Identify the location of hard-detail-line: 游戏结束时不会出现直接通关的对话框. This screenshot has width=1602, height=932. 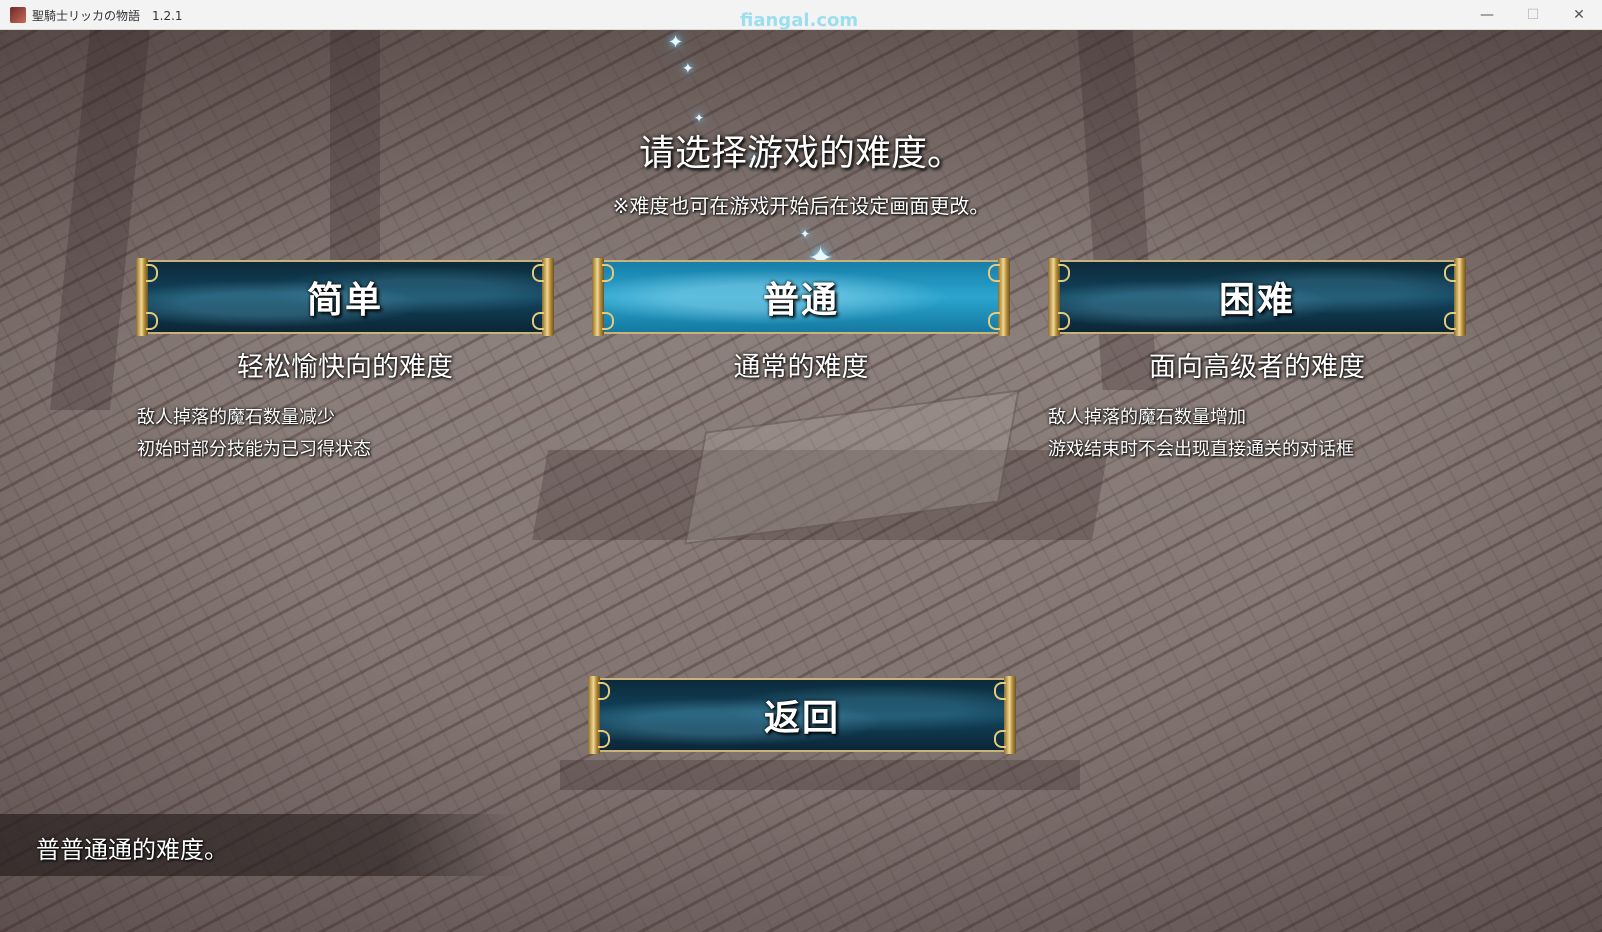
(1201, 449).